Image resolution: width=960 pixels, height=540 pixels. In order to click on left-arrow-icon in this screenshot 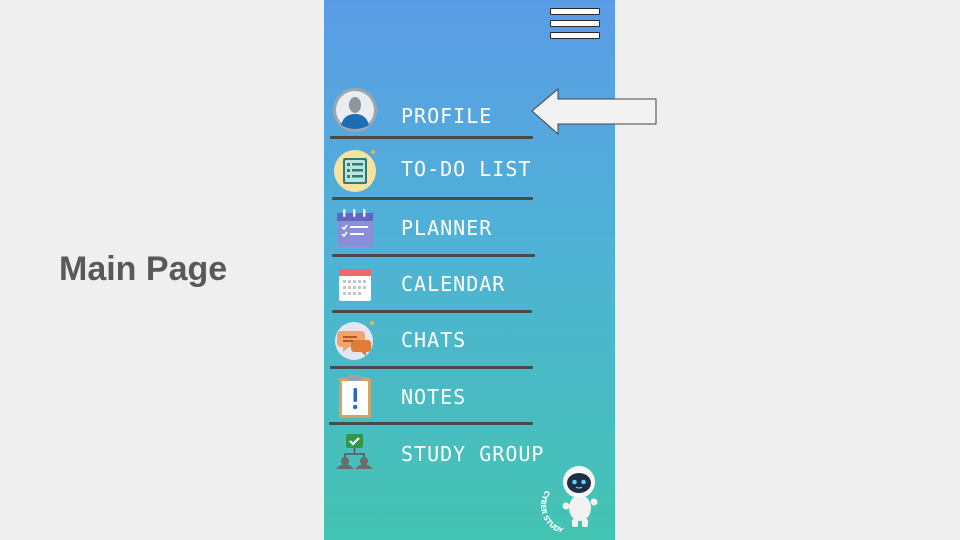, I will do `click(594, 112)`.